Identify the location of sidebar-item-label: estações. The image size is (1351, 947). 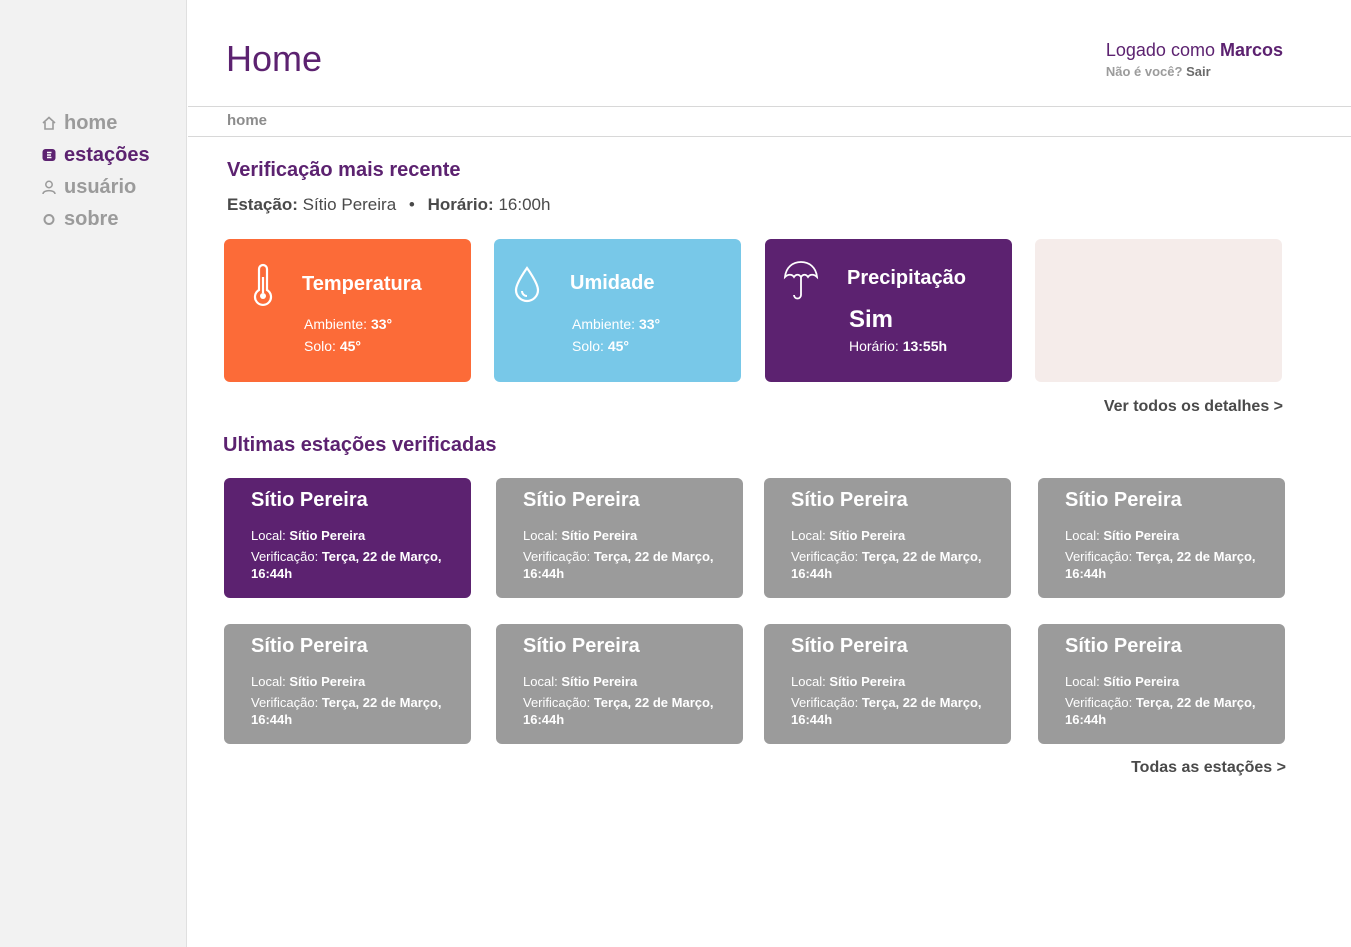
(107, 154).